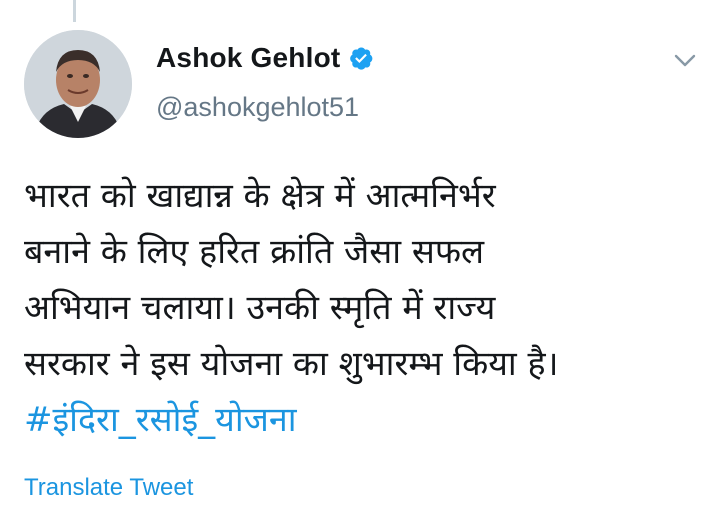 The image size is (720, 516). Describe the element at coordinates (685, 61) in the screenshot. I see `chevron-down-icon` at that location.